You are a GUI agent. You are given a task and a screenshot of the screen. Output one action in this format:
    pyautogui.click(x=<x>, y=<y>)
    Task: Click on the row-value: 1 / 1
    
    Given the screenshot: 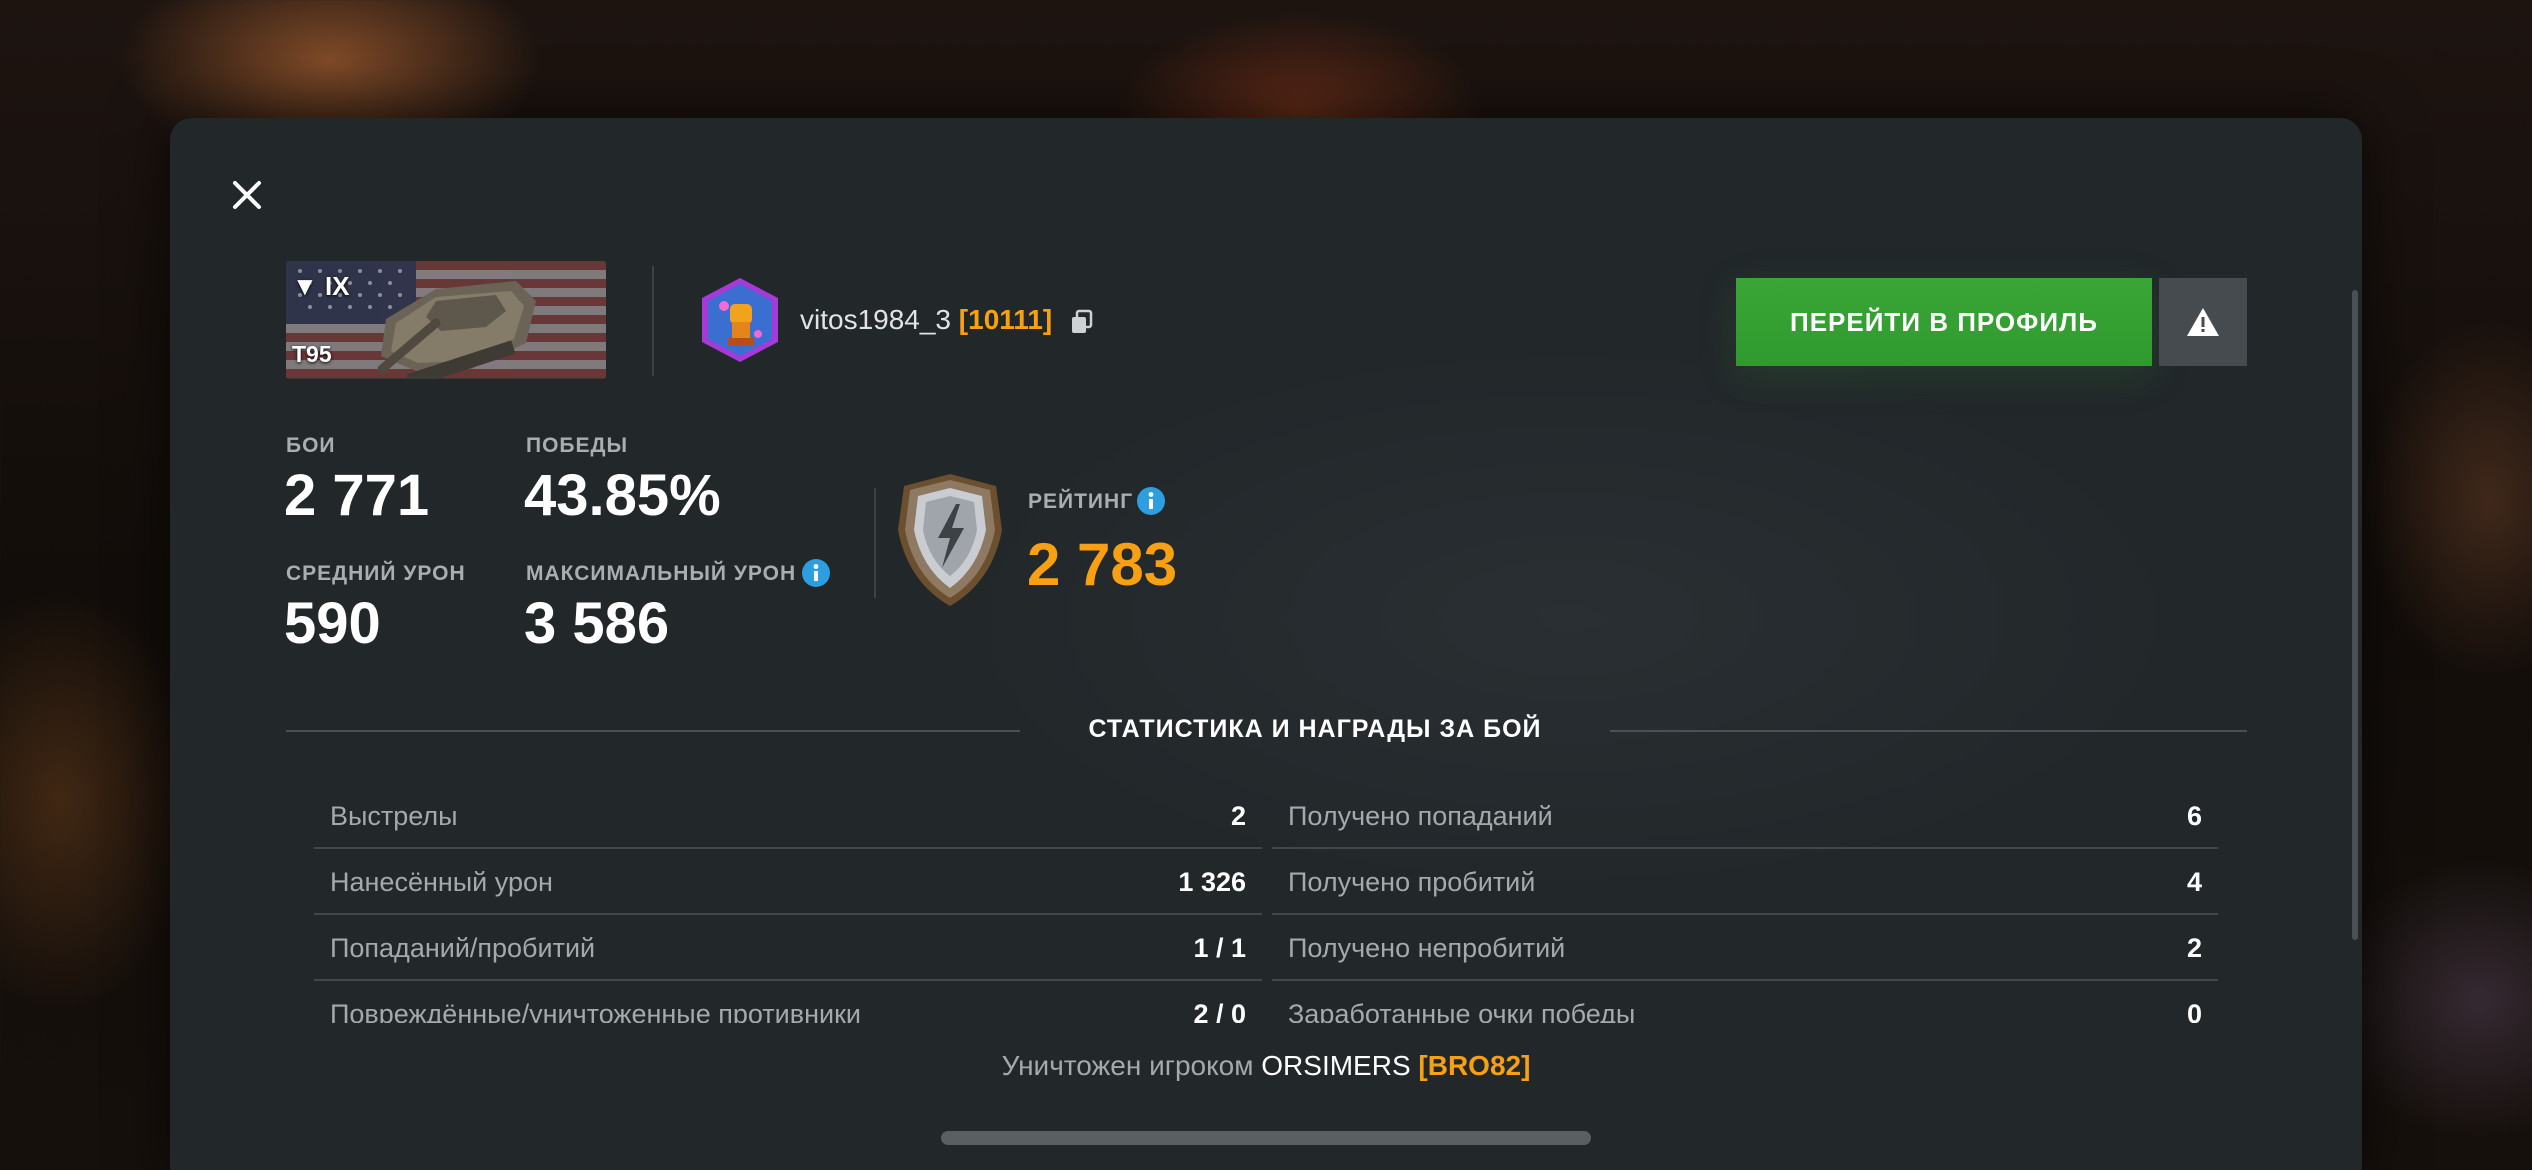 What is the action you would take?
    pyautogui.click(x=1219, y=948)
    